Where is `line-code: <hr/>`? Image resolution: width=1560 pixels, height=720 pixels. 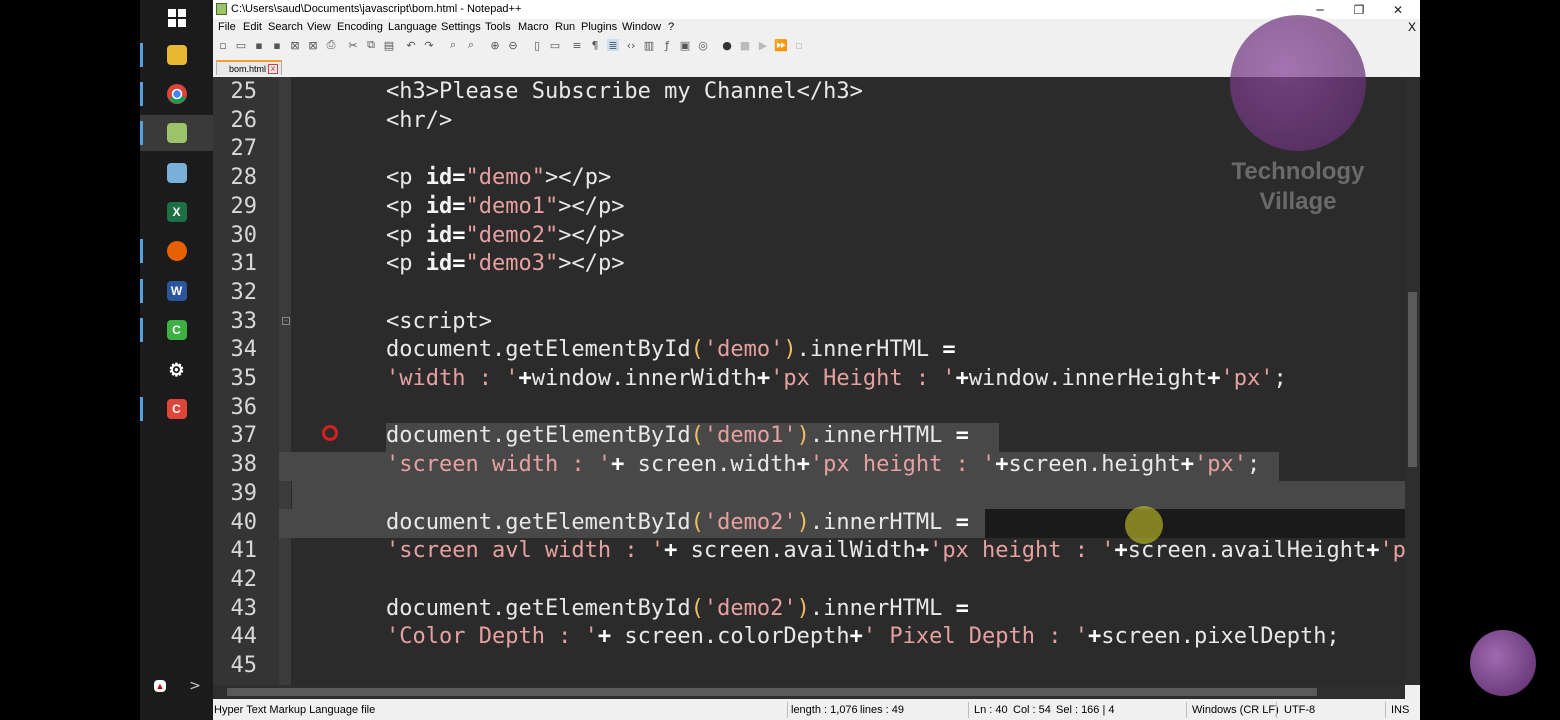 line-code: <hr/> is located at coordinates (419, 120).